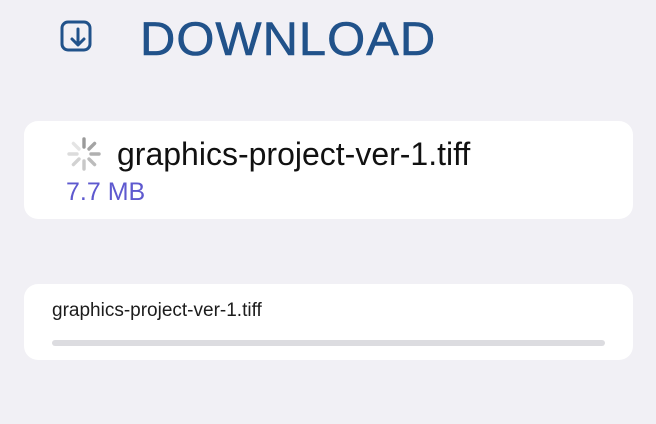  What do you see at coordinates (106, 192) in the screenshot?
I see `download-file-size: 7.7 MB` at bounding box center [106, 192].